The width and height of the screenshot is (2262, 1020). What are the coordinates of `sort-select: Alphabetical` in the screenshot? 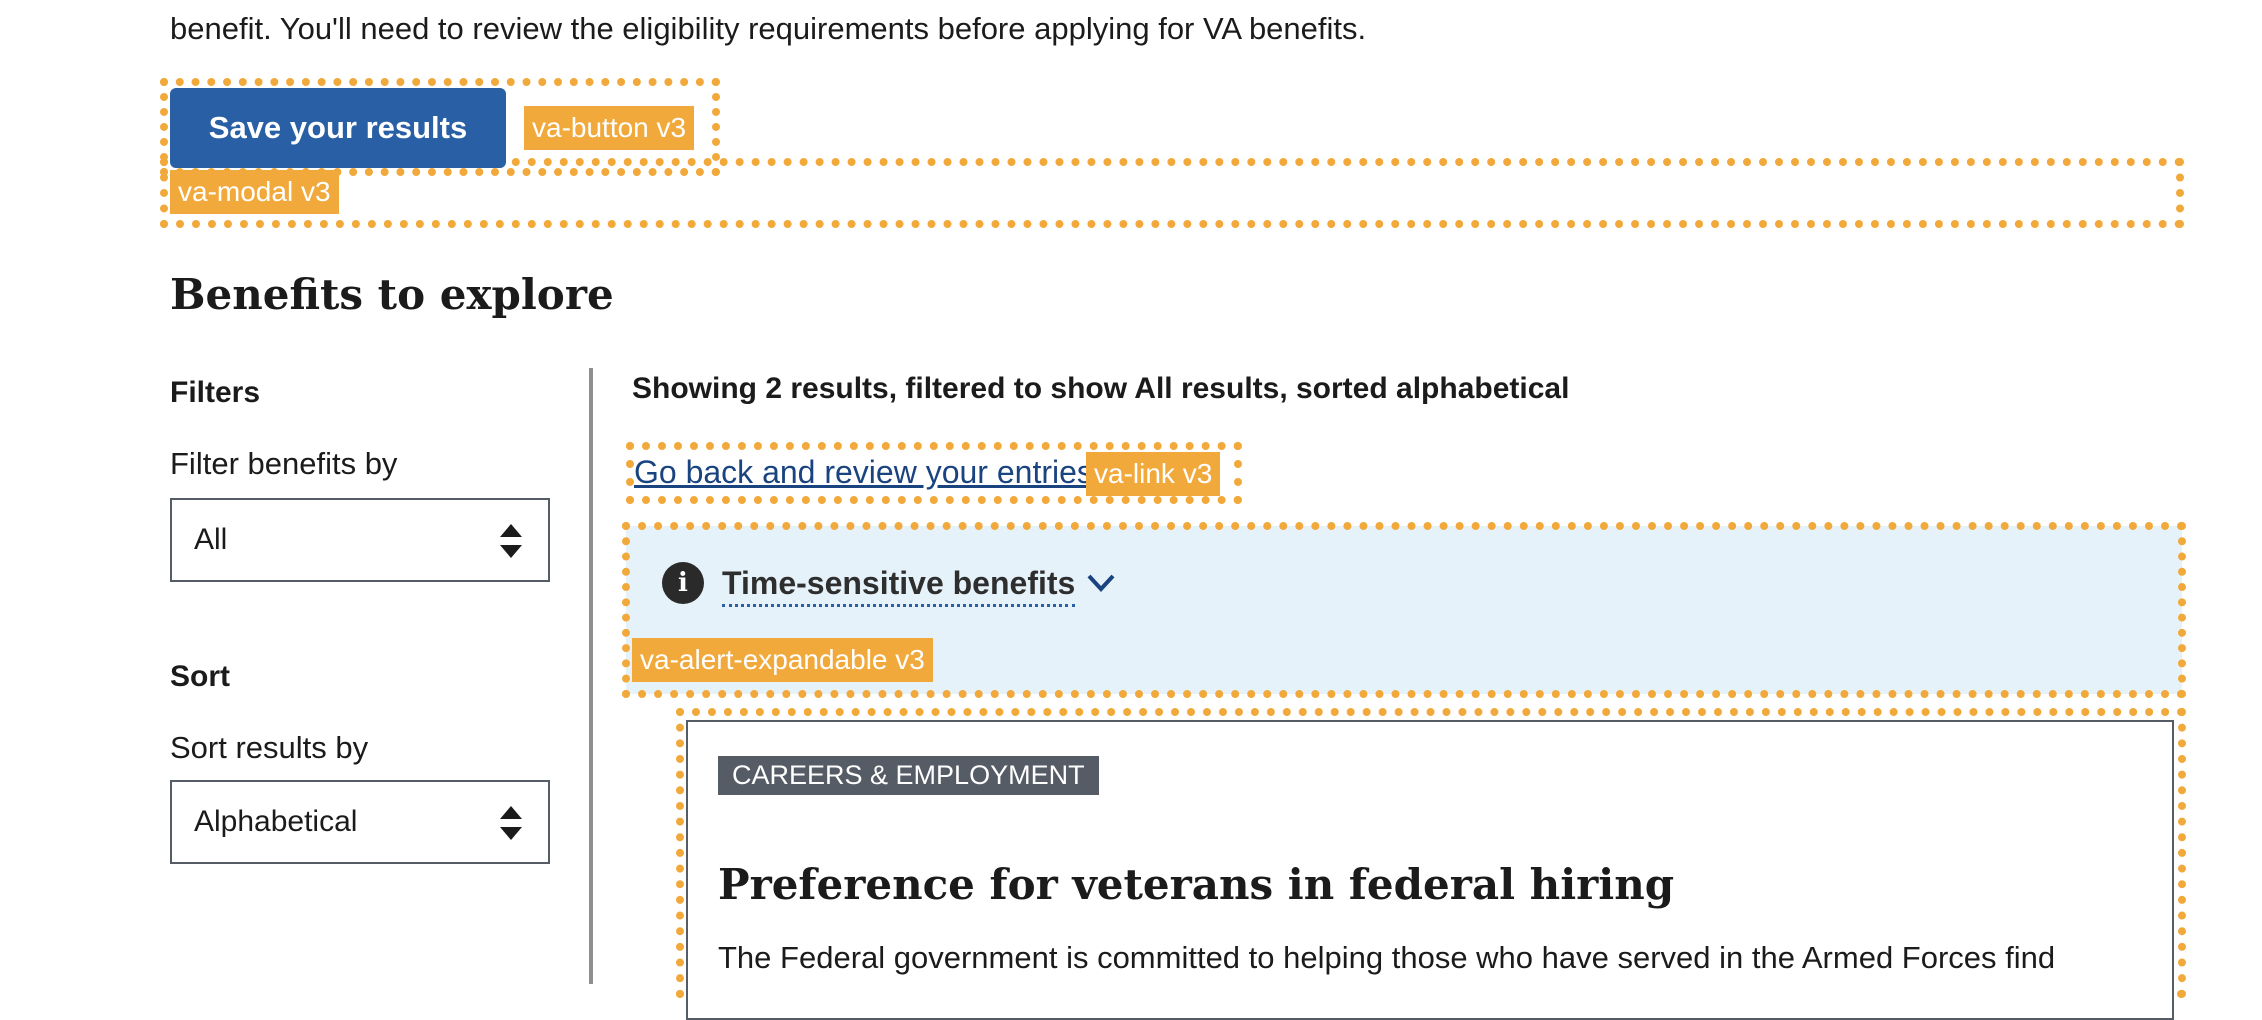 It's located at (360, 822).